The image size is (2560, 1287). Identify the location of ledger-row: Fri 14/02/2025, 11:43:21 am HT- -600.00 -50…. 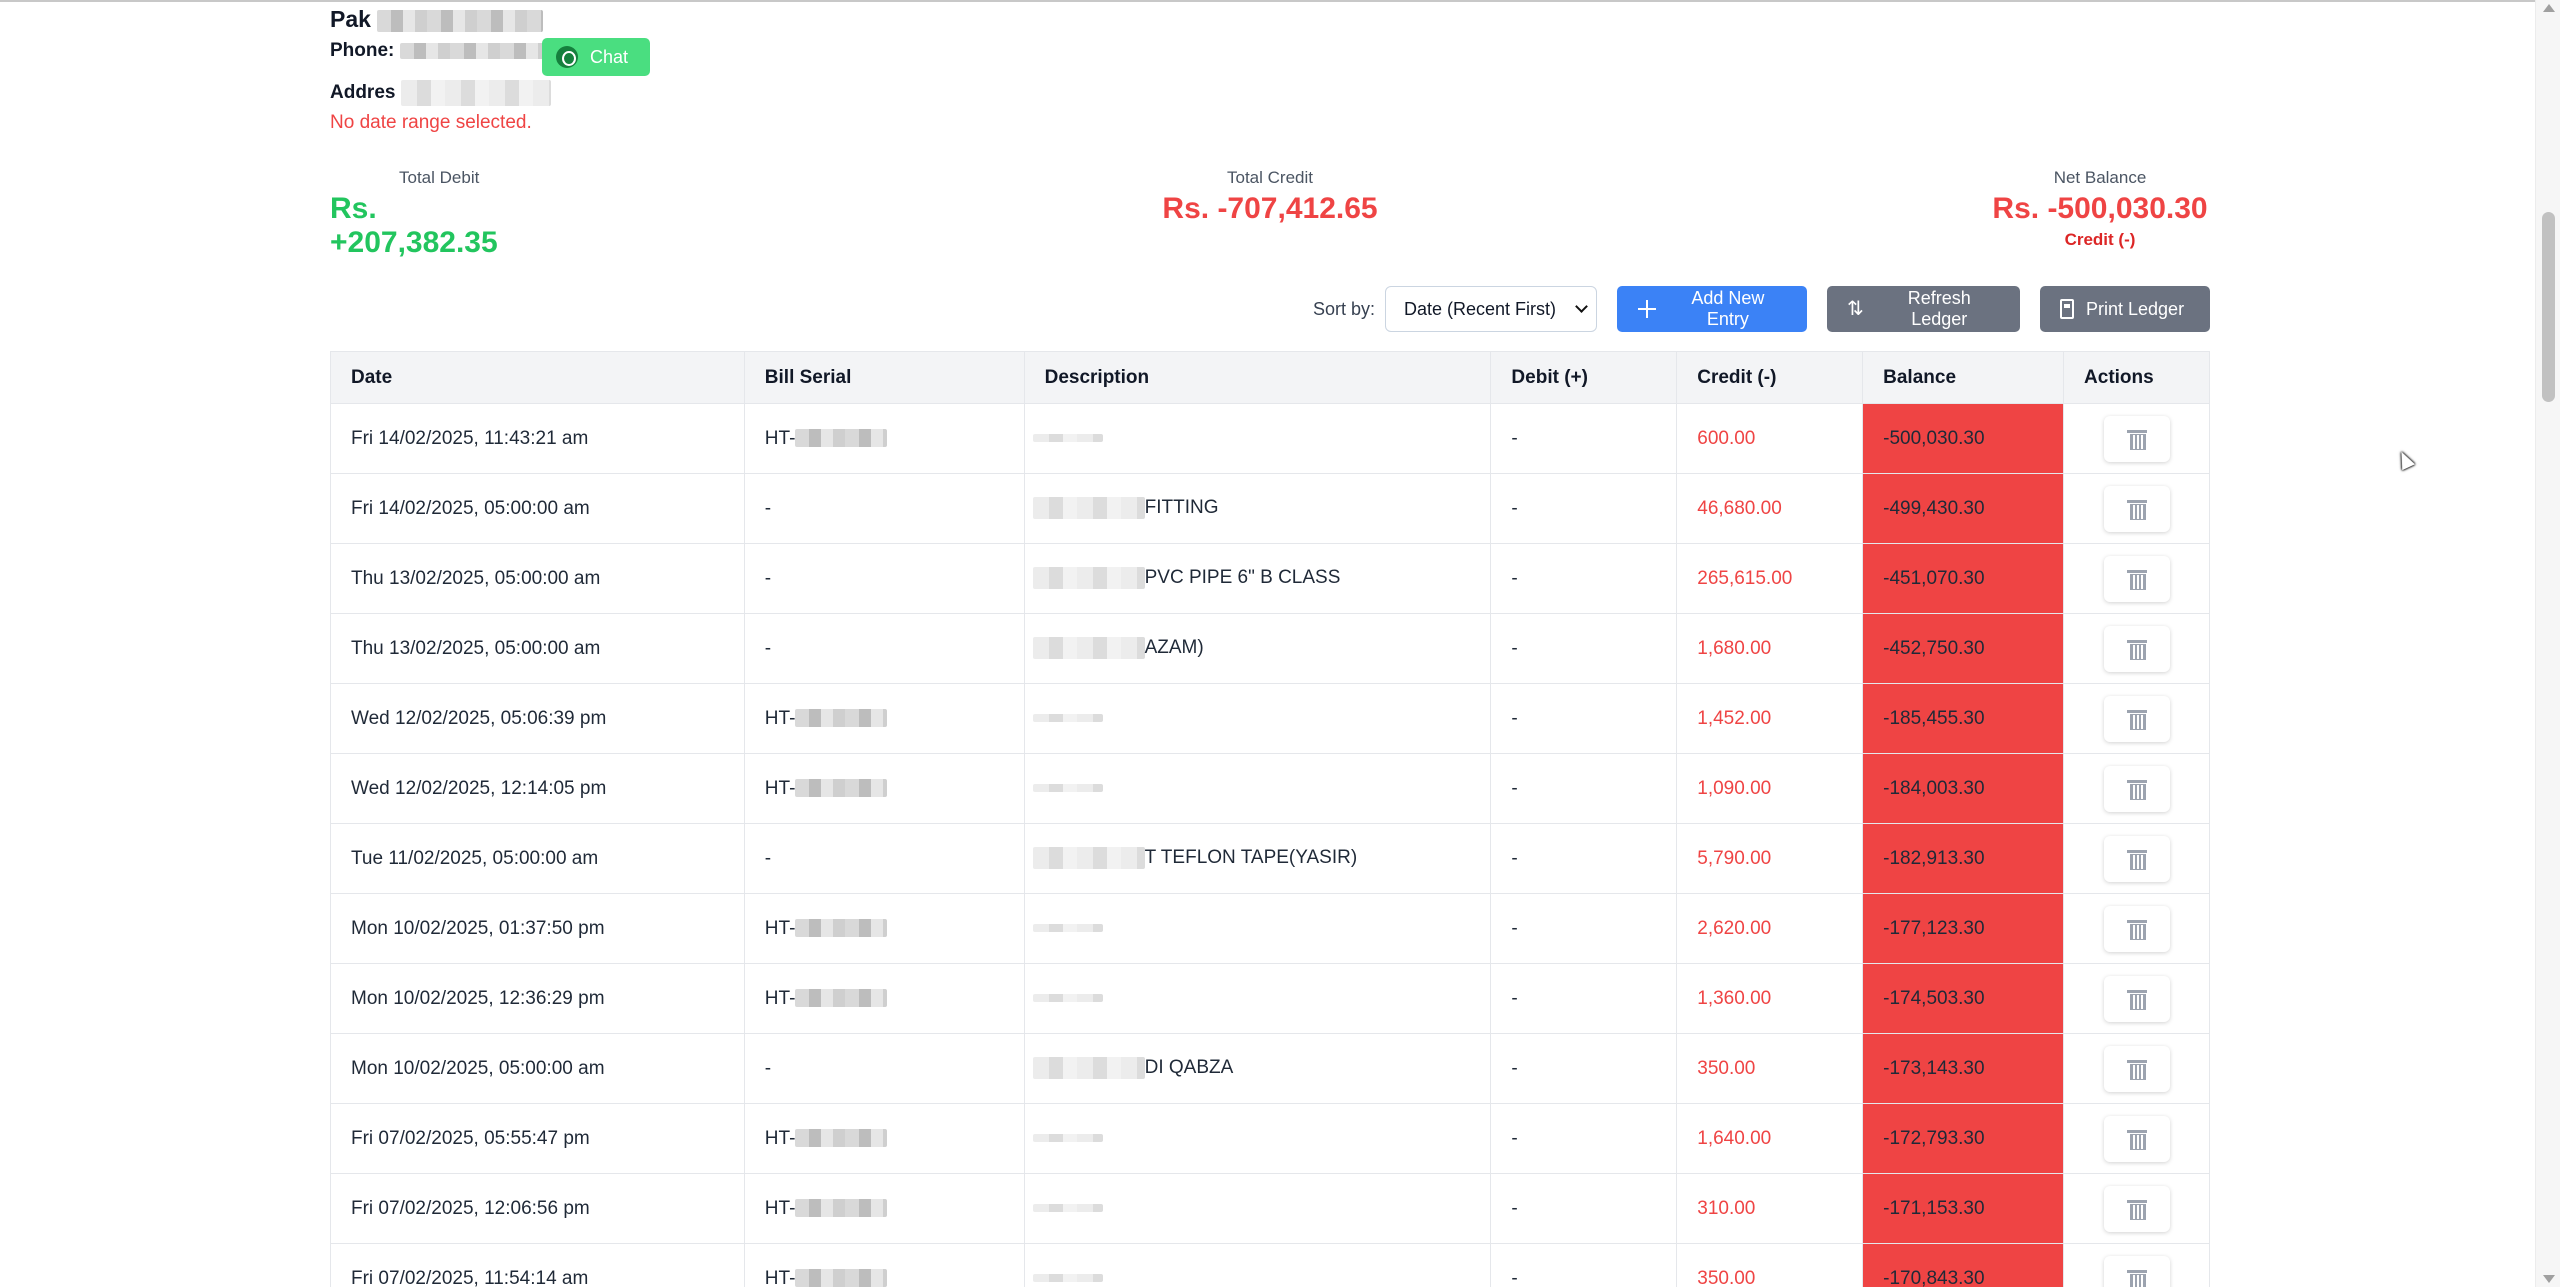
(1270, 438).